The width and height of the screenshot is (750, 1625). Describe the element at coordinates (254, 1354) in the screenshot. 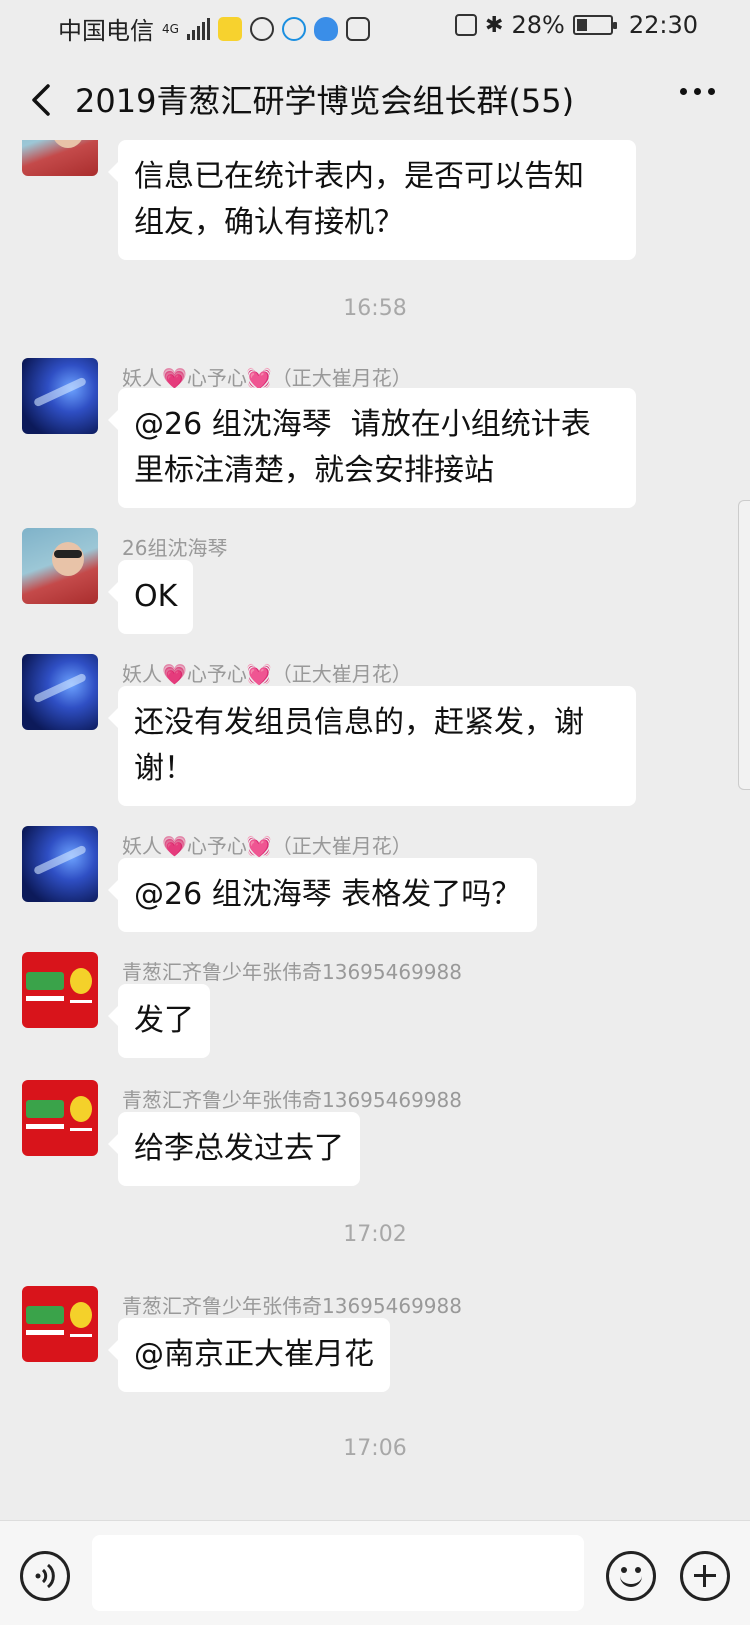

I see `message-text: @南京正大崔月花` at that location.